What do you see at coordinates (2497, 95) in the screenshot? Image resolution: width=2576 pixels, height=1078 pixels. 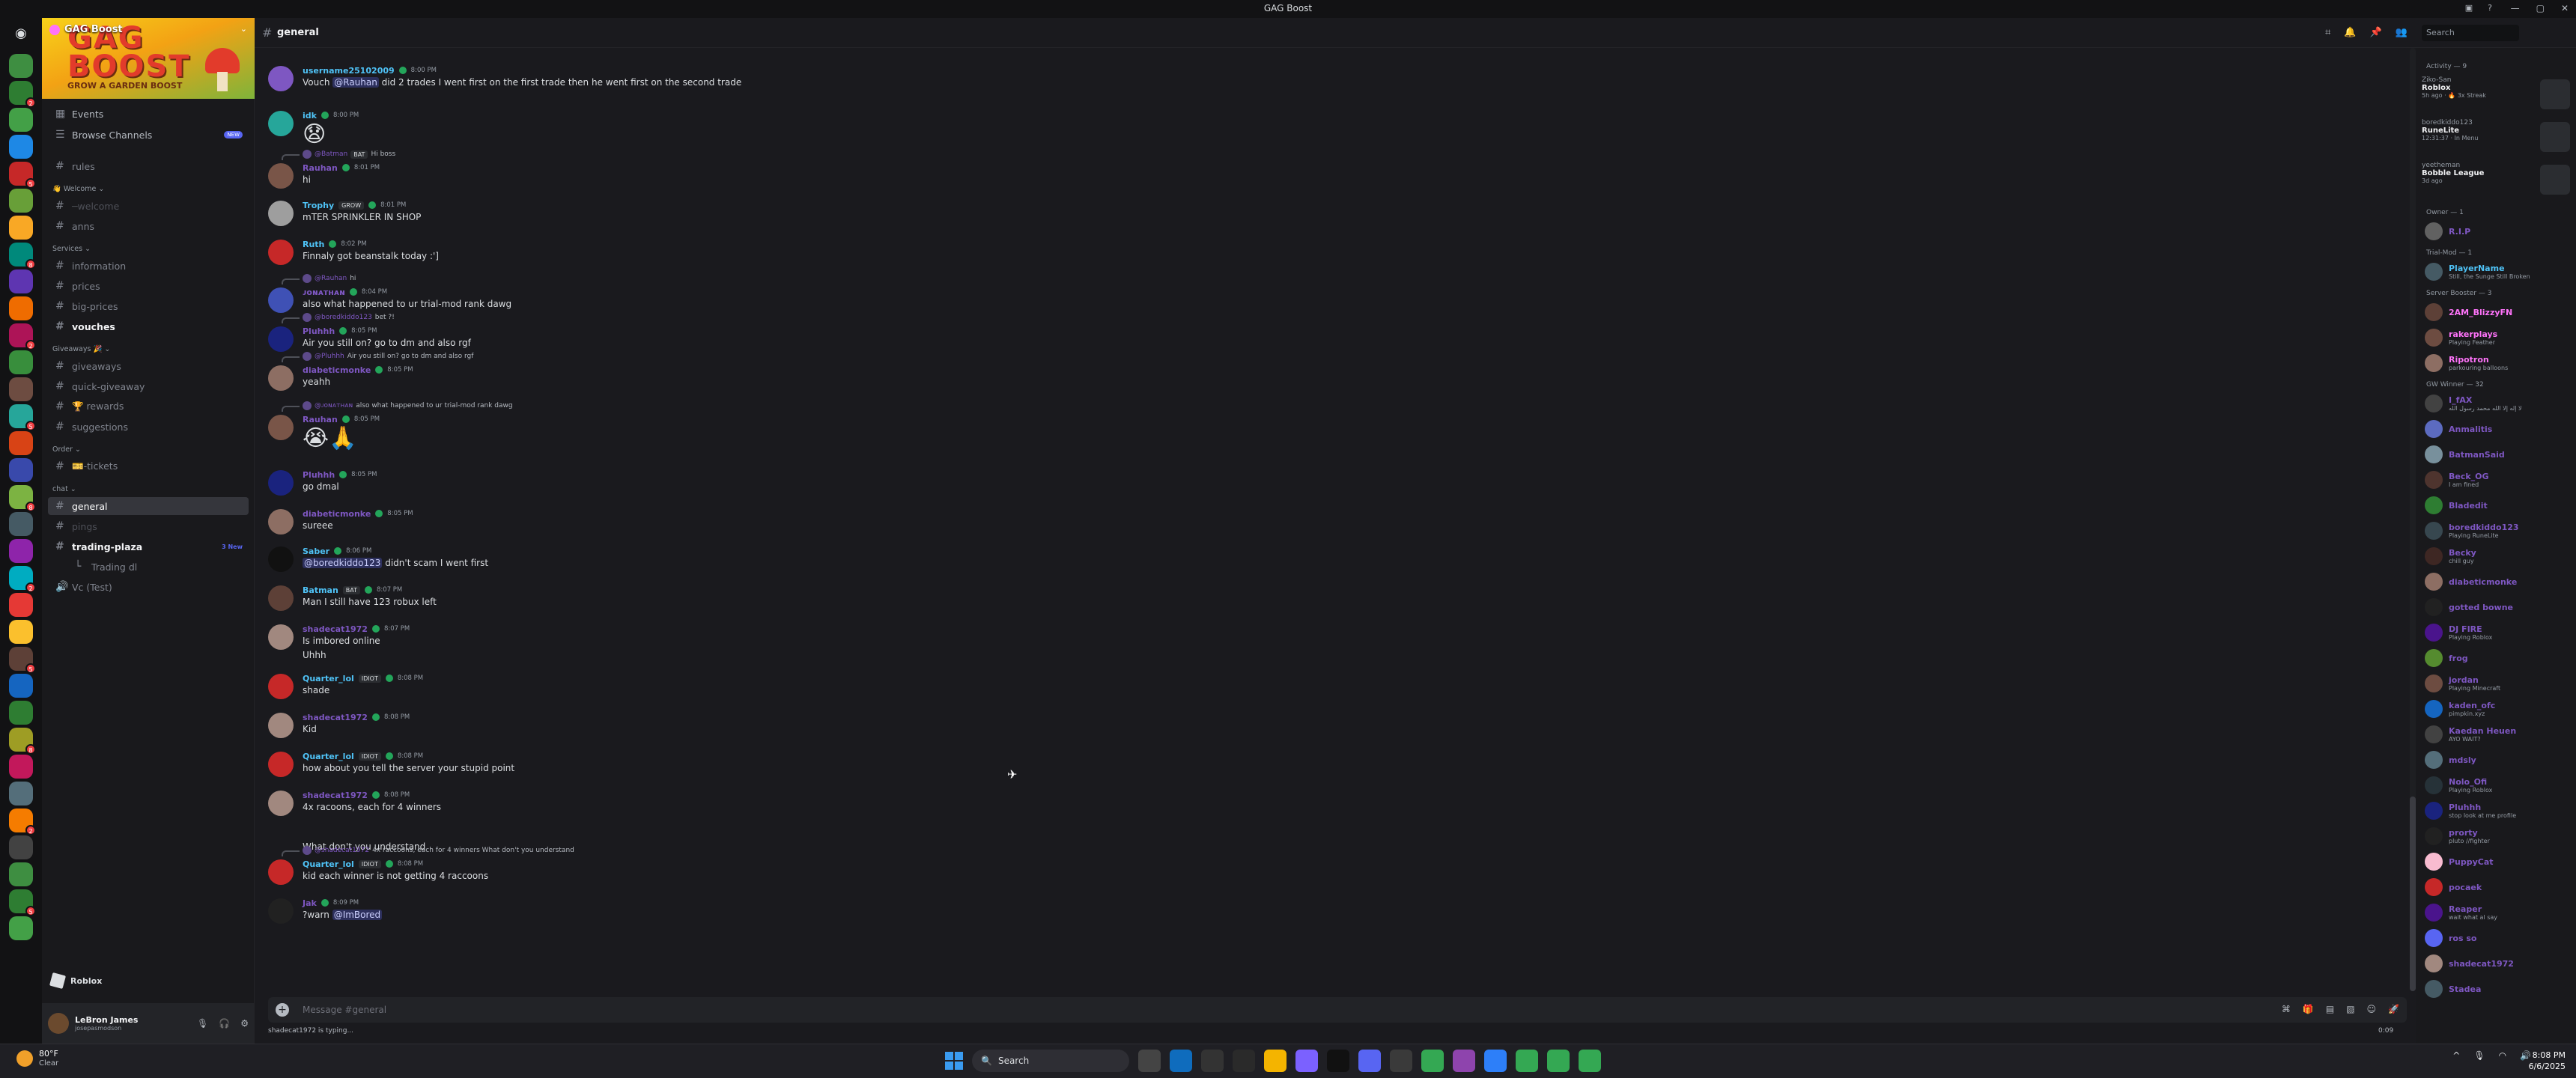 I see `activity-card: Ziko-San Roblox 5h ago · 🔥 3x Streak` at bounding box center [2497, 95].